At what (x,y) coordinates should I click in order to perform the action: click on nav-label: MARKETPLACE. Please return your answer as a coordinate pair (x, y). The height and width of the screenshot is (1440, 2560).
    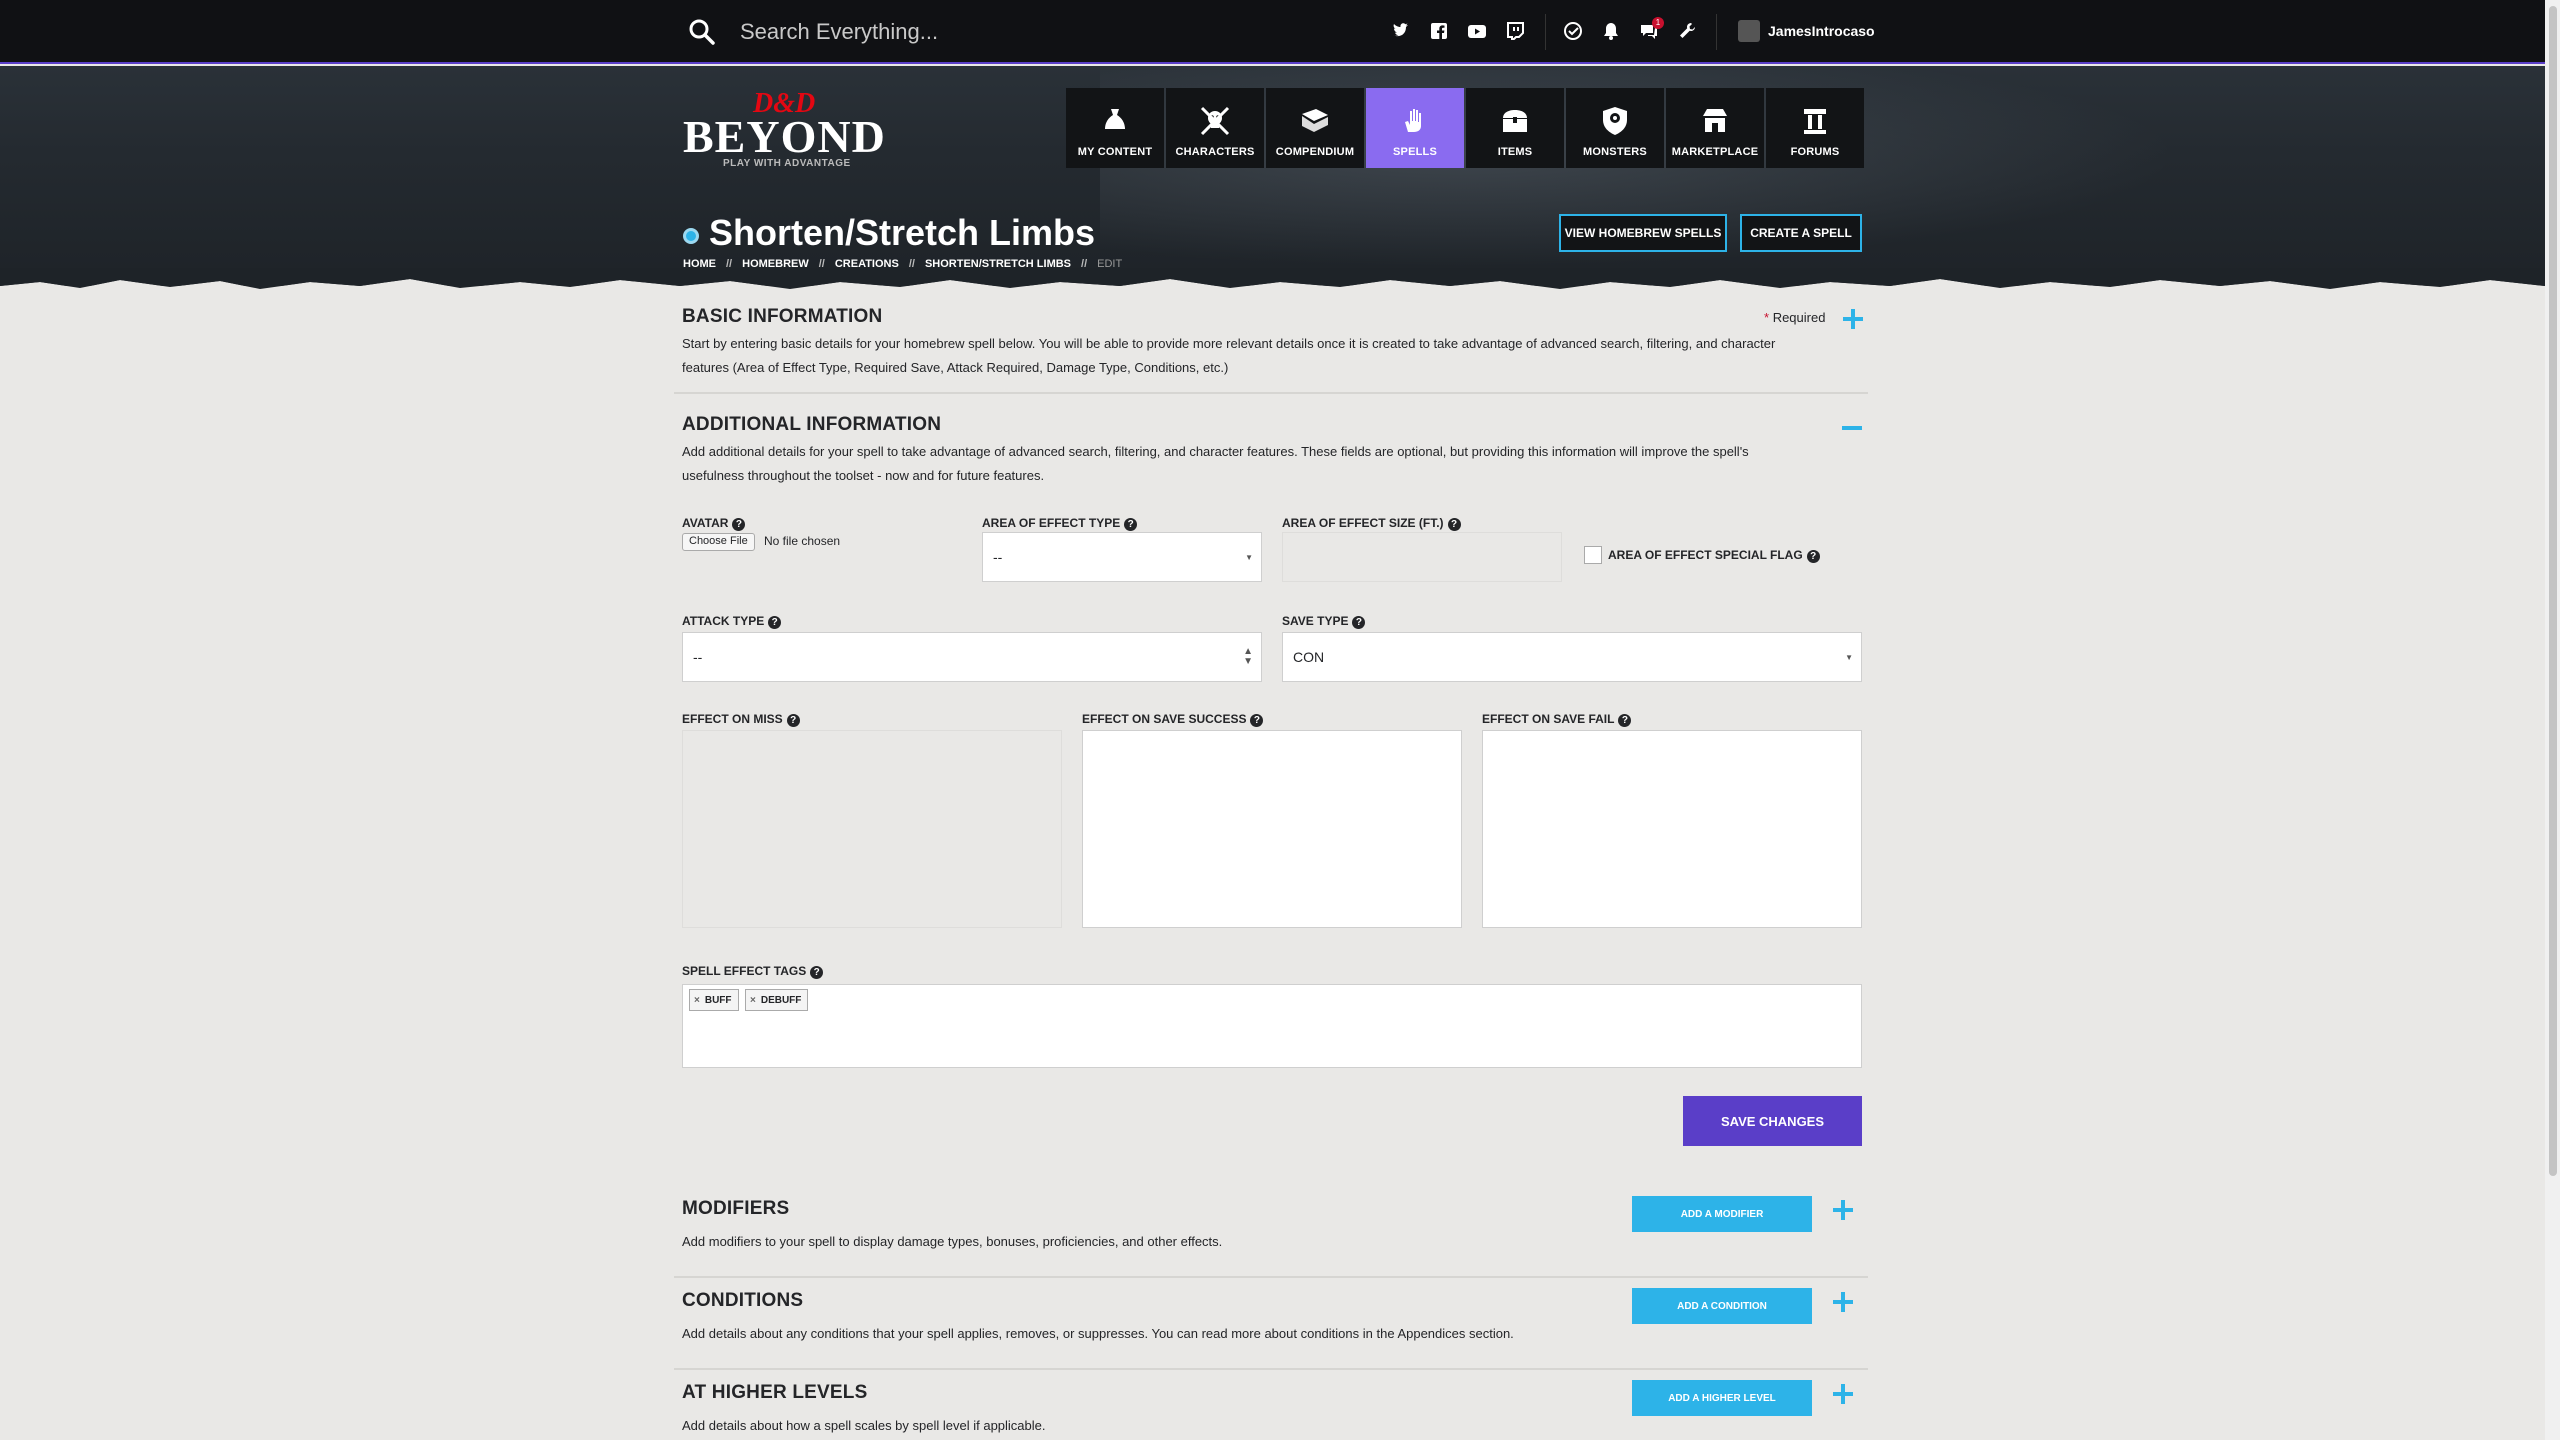
    Looking at the image, I should click on (1715, 152).